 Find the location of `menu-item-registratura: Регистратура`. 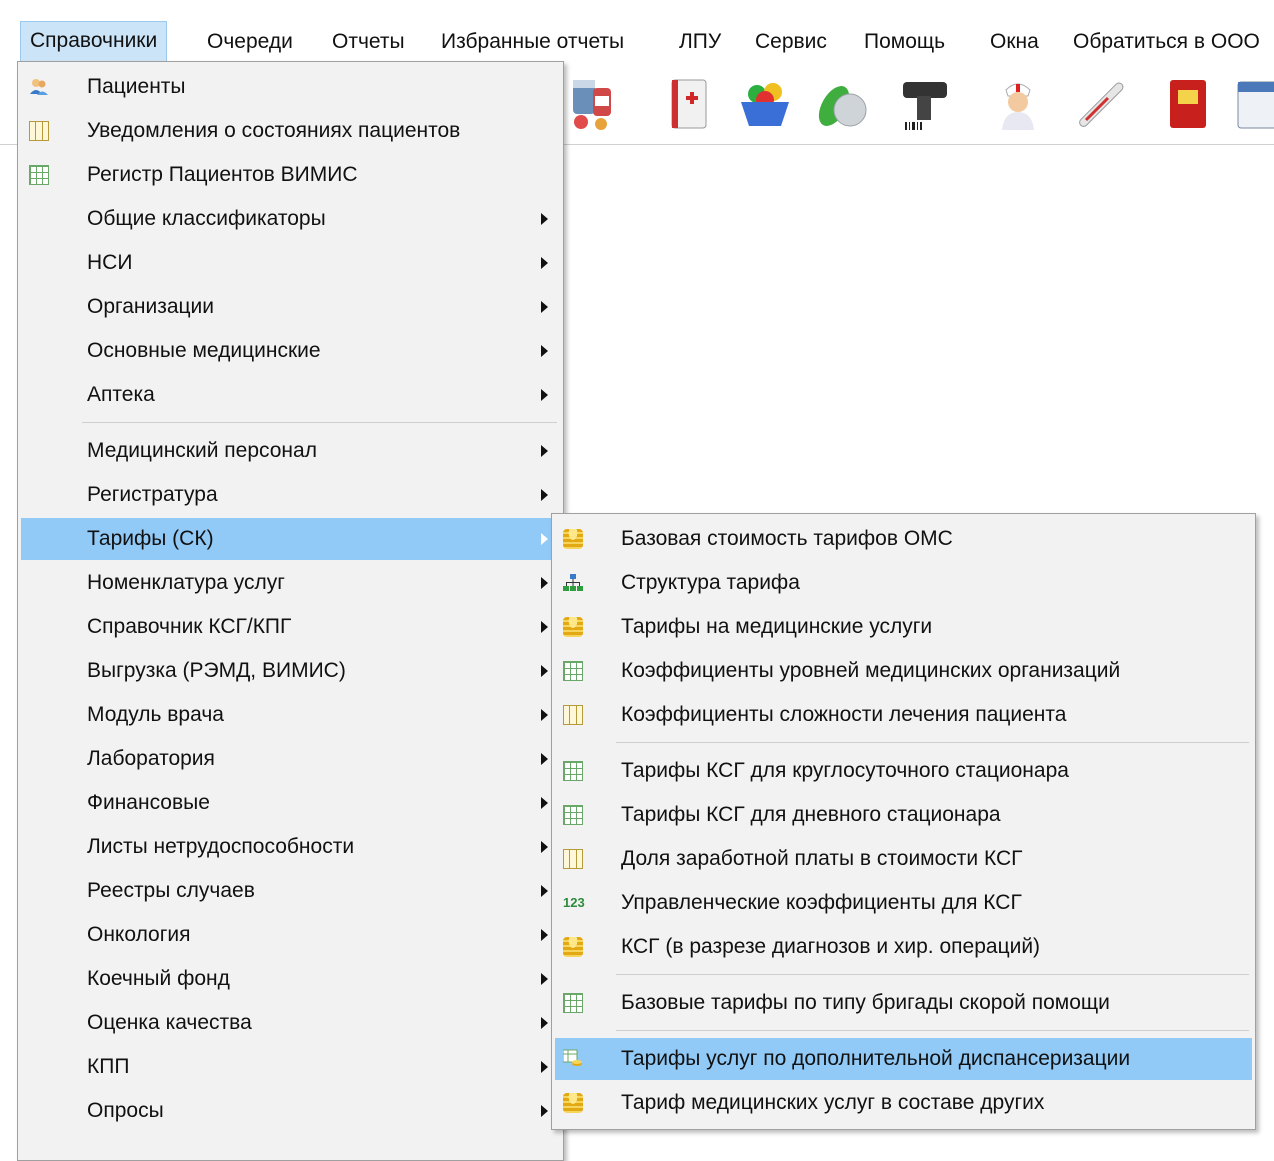

menu-item-registratura: Регистратура is located at coordinates (290, 495).